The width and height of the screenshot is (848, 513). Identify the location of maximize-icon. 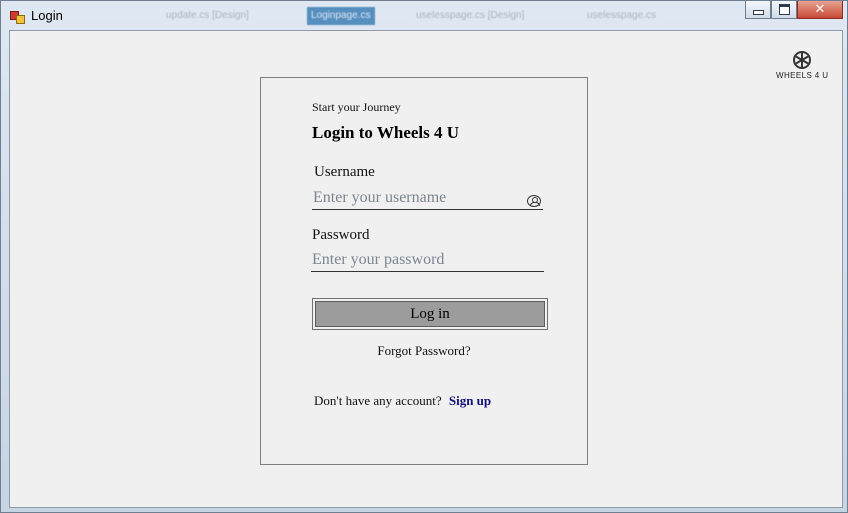
(784, 9).